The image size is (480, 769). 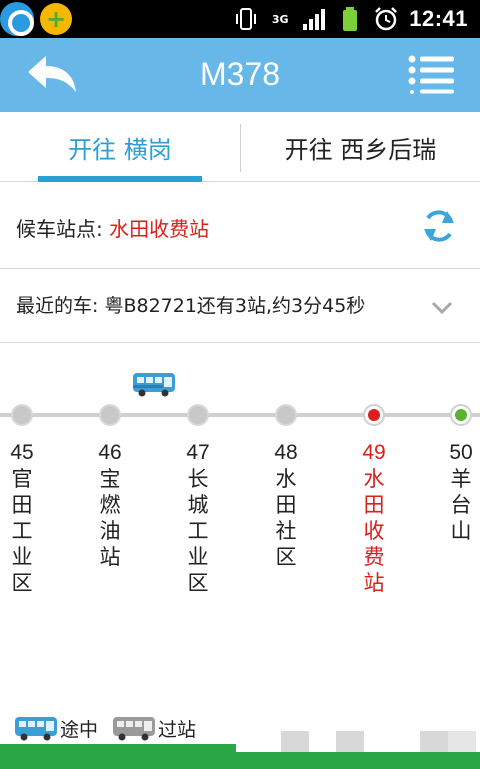 What do you see at coordinates (386, 19) in the screenshot?
I see `alarm-icon` at bounding box center [386, 19].